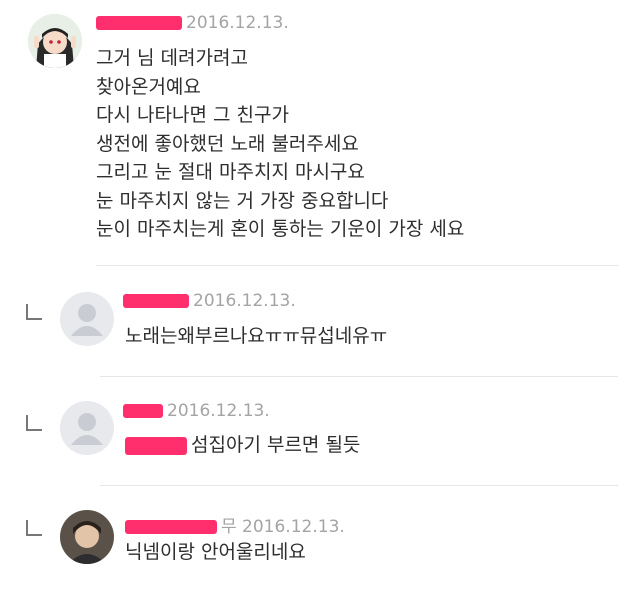  Describe the element at coordinates (256, 336) in the screenshot. I see `comment-text: 노래는왜부르나요ㅠㅠ뮤섭네유ㅠ` at that location.